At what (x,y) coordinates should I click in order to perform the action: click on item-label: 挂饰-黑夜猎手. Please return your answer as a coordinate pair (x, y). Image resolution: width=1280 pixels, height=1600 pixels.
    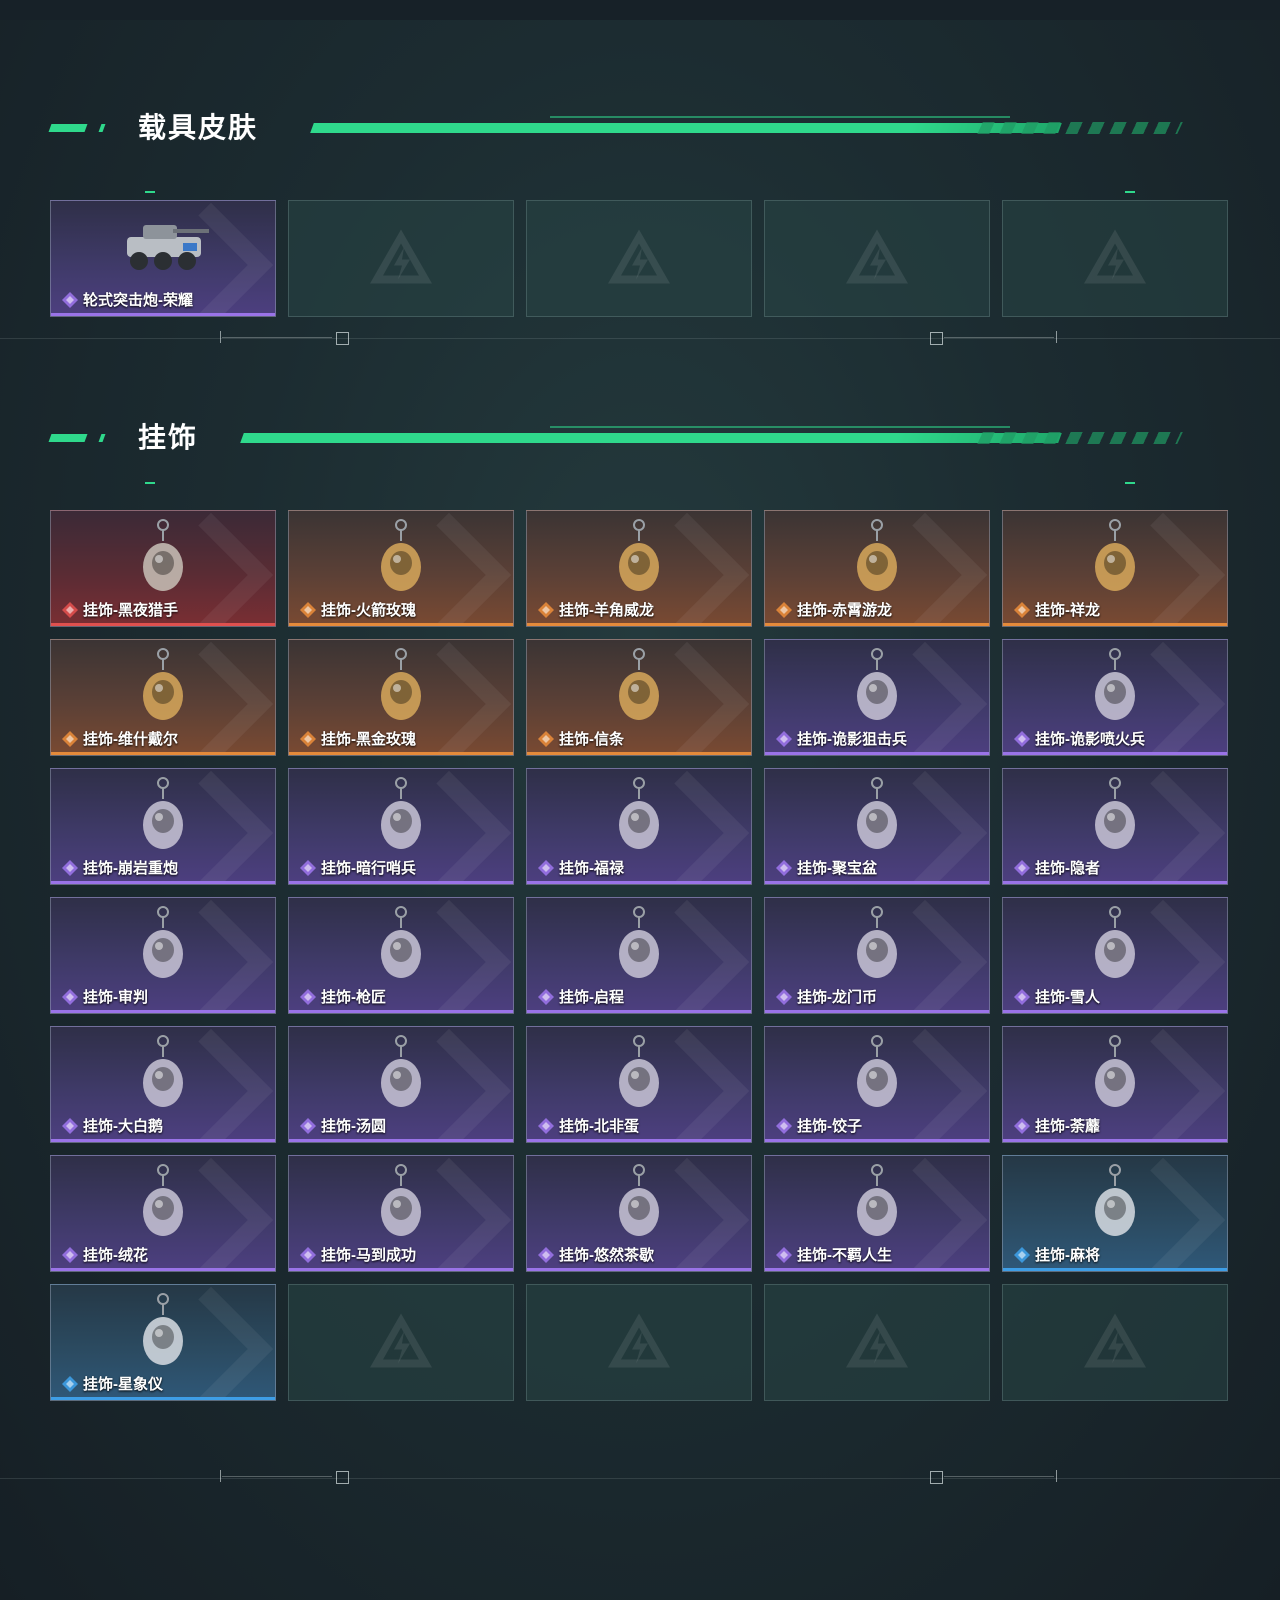
    Looking at the image, I should click on (119, 609).